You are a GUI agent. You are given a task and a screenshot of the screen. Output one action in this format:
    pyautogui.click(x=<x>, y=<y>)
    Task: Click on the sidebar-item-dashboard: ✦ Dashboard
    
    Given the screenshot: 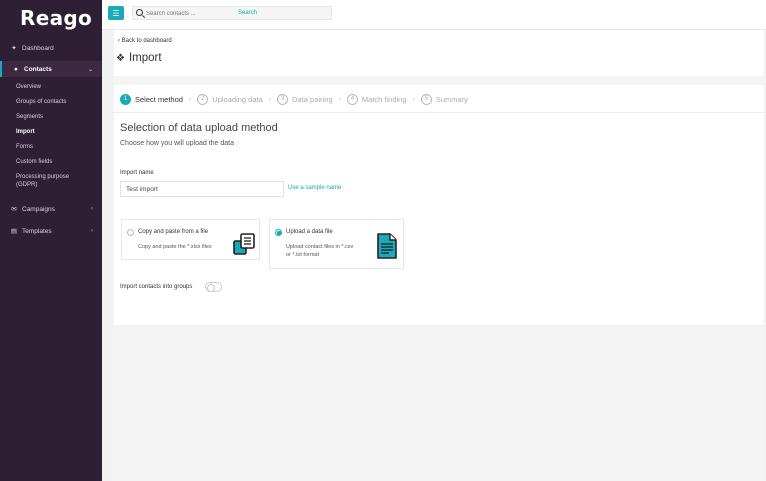 What is the action you would take?
    pyautogui.click(x=51, y=48)
    